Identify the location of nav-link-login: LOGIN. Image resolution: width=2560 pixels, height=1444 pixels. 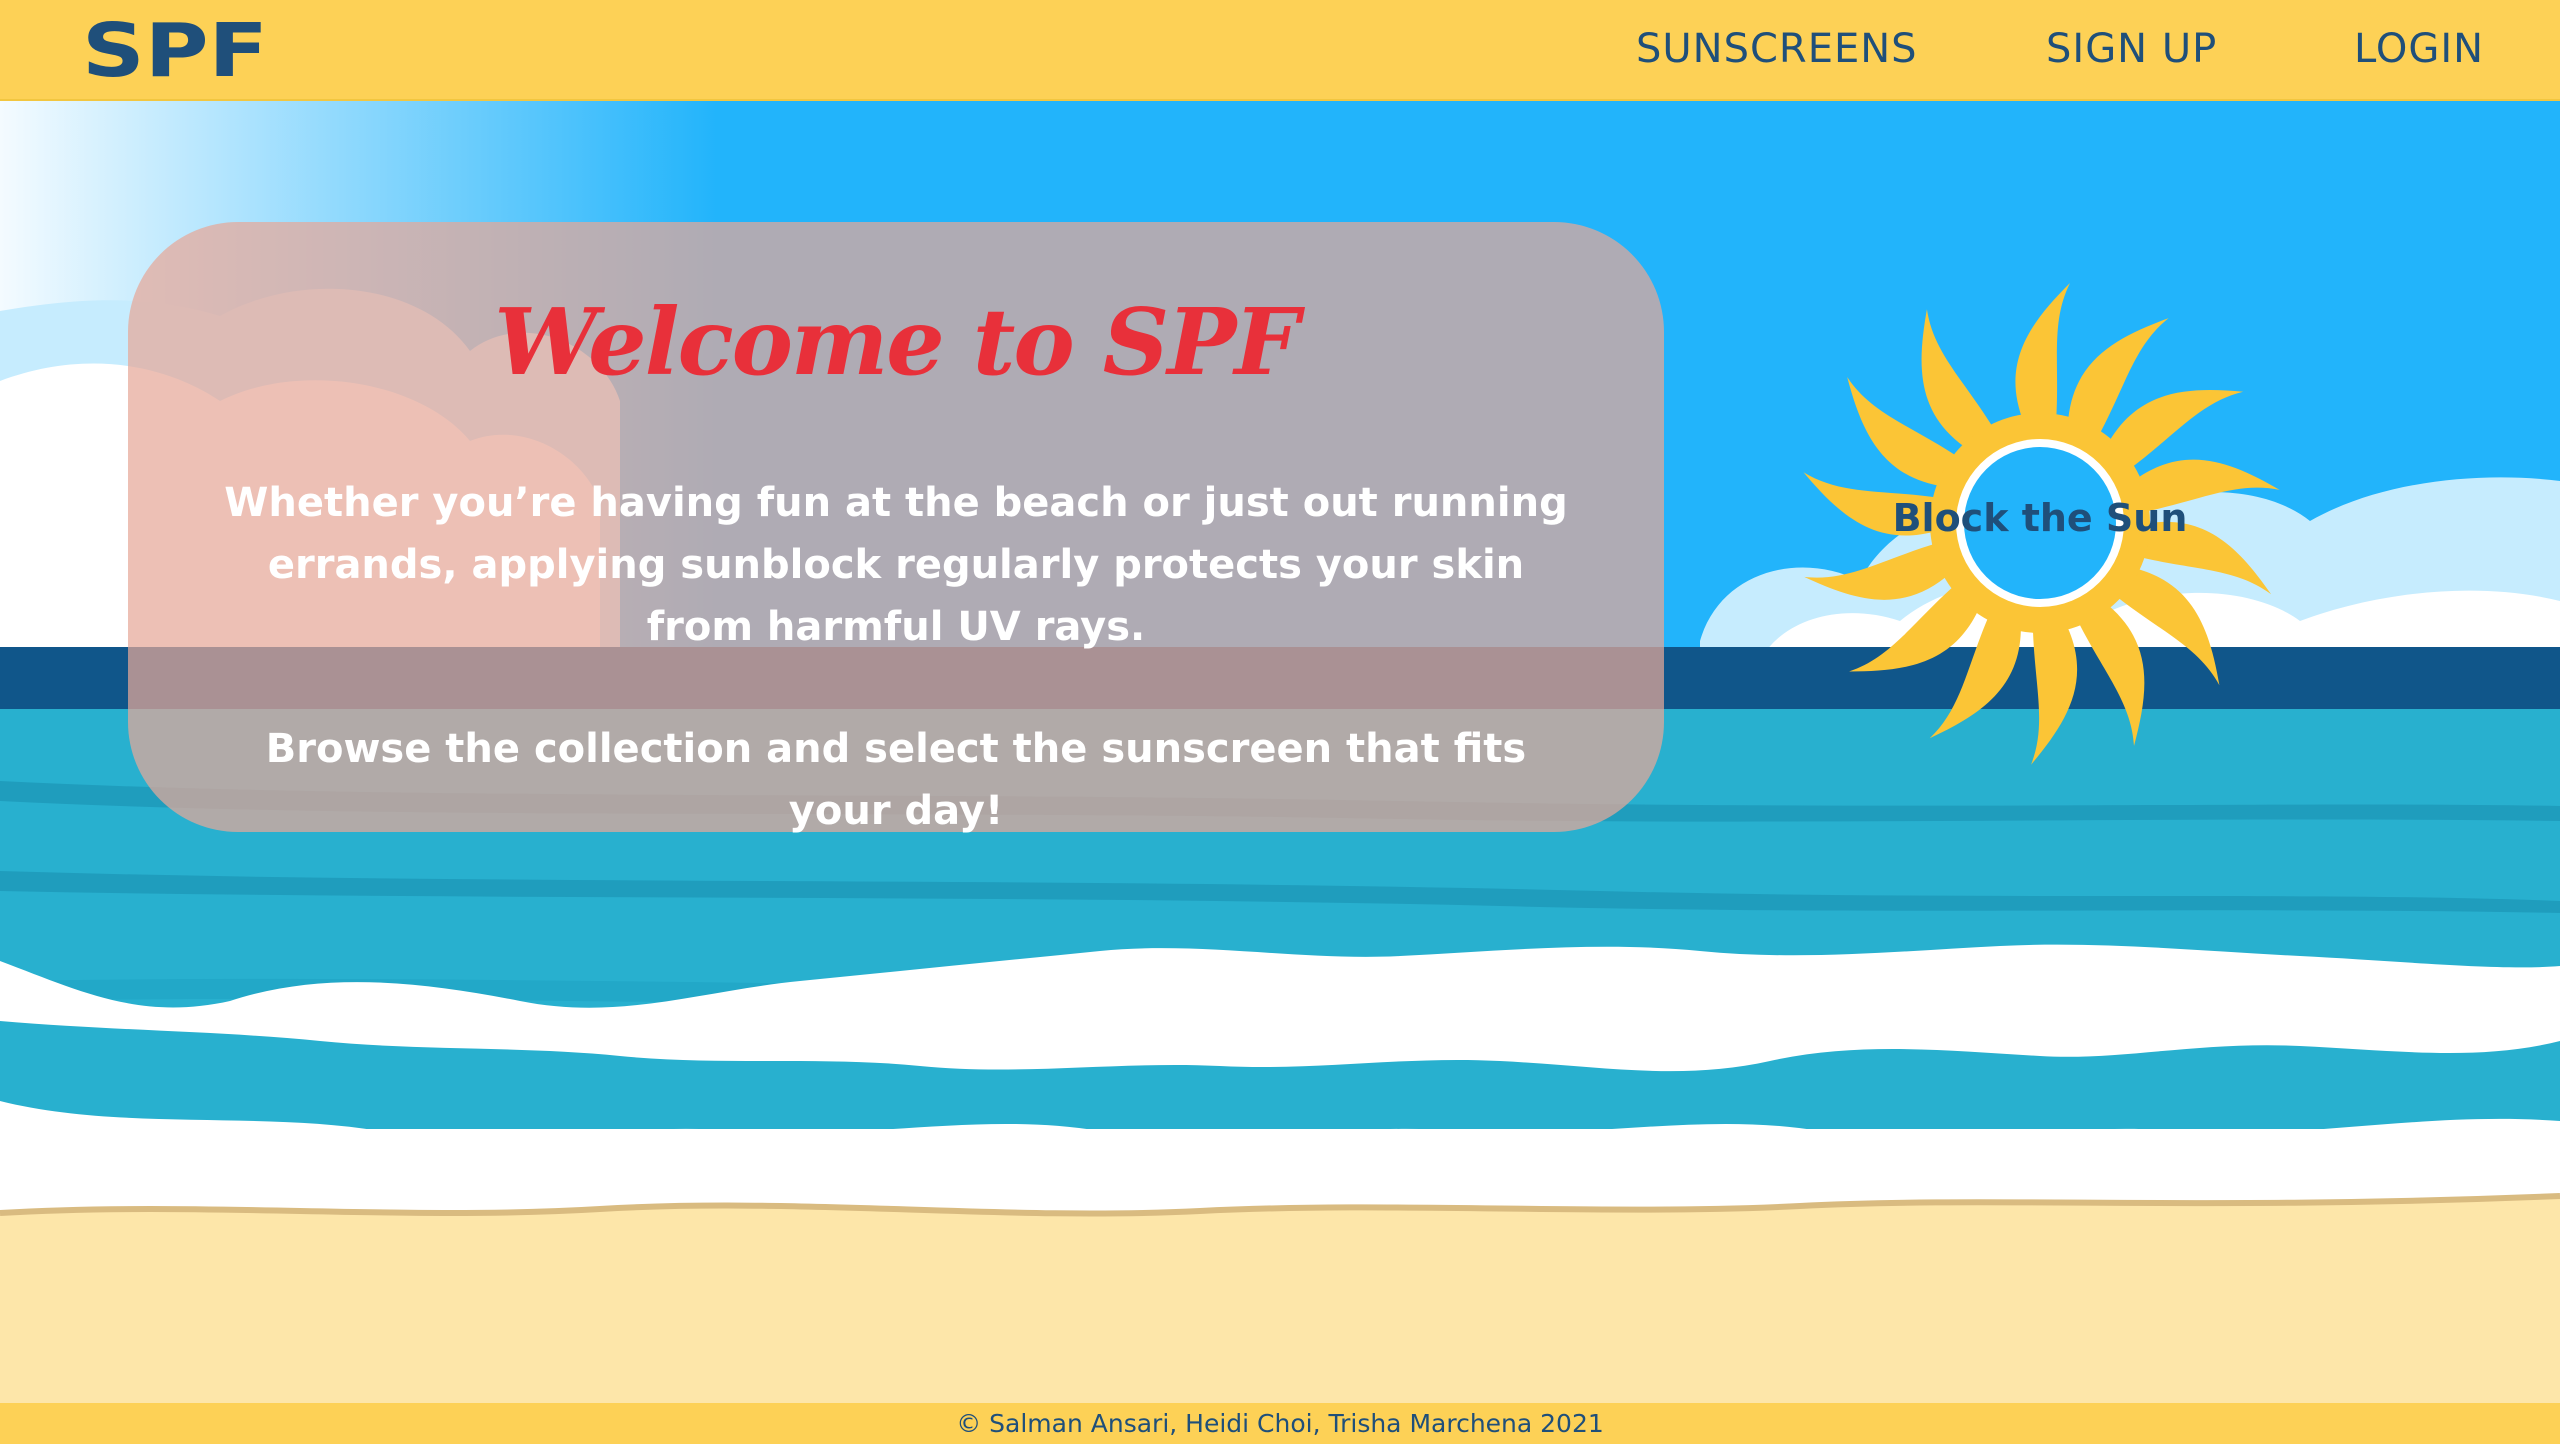
(2419, 49).